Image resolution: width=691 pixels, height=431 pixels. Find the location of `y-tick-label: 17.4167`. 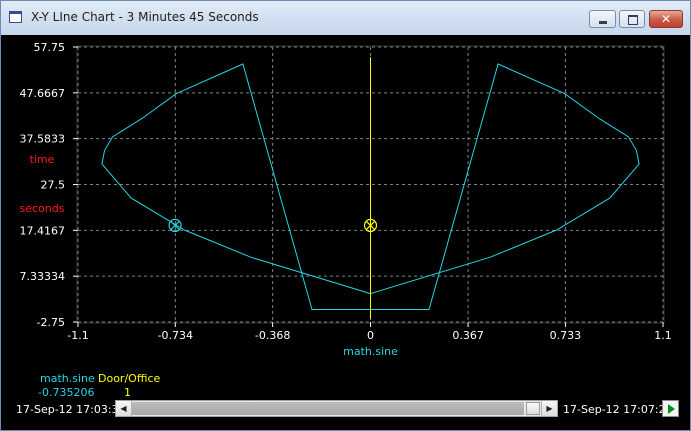

y-tick-label: 17.4167 is located at coordinates (43, 230).